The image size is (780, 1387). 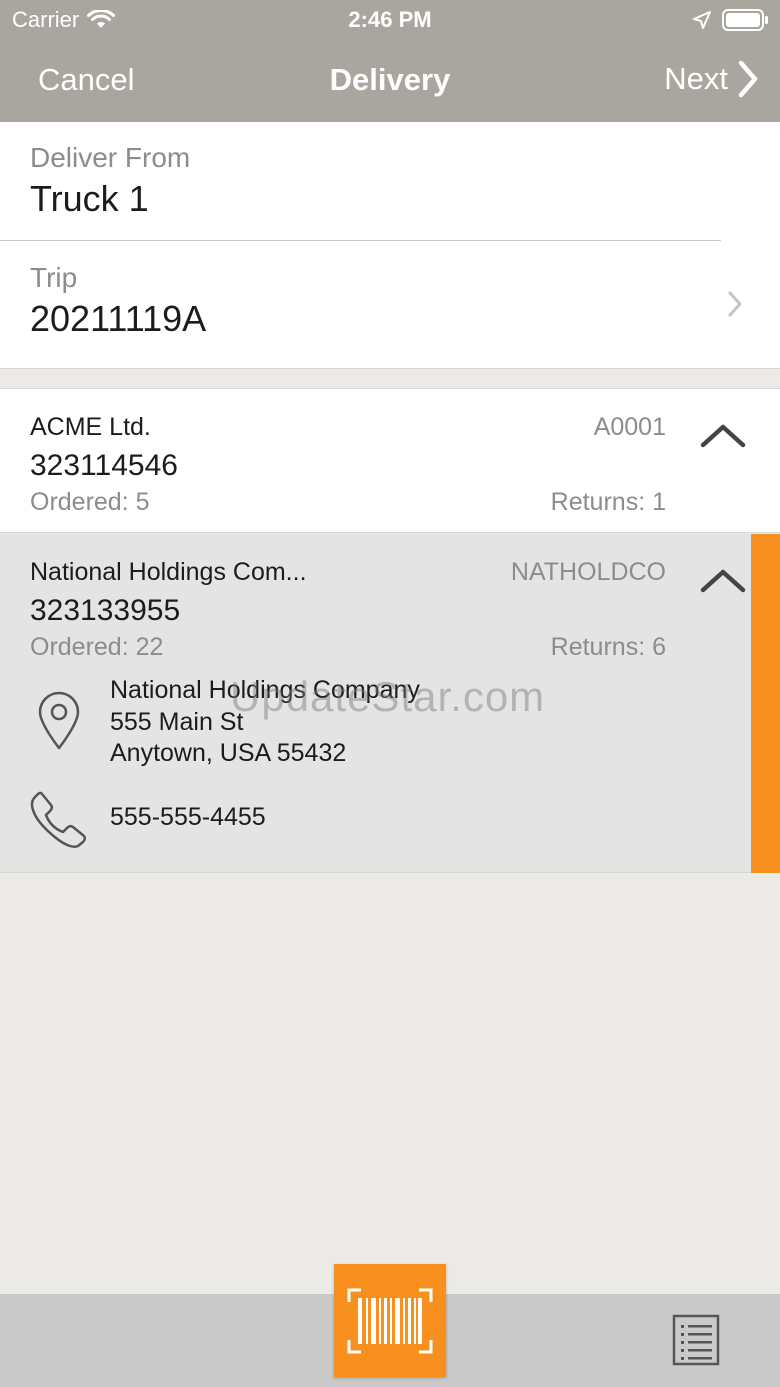 What do you see at coordinates (696, 78) in the screenshot?
I see `next-label: Next` at bounding box center [696, 78].